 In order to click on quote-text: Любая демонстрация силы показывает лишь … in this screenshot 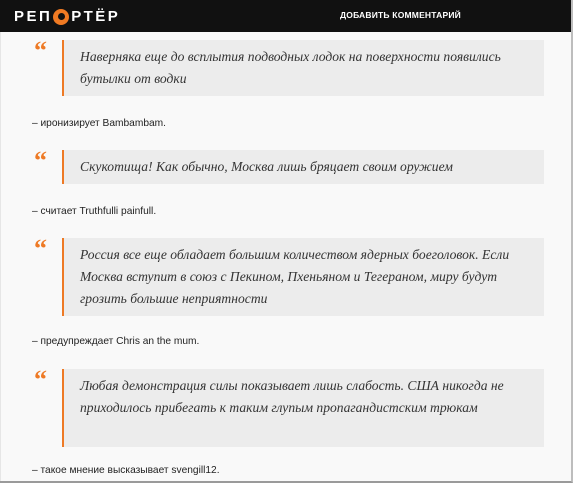, I will do `click(303, 408)`.